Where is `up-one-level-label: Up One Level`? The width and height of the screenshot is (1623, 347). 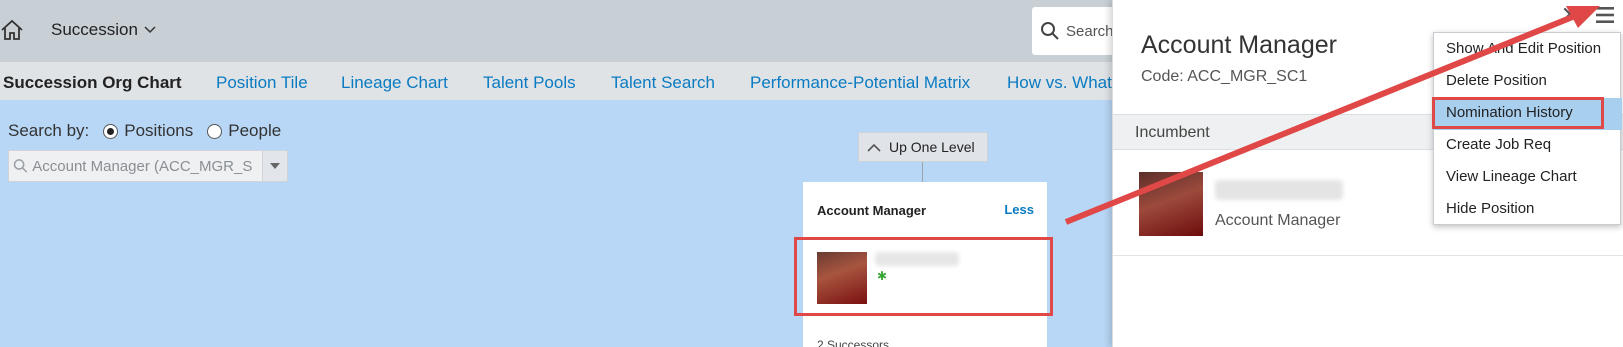
up-one-level-label: Up One Level is located at coordinates (932, 147).